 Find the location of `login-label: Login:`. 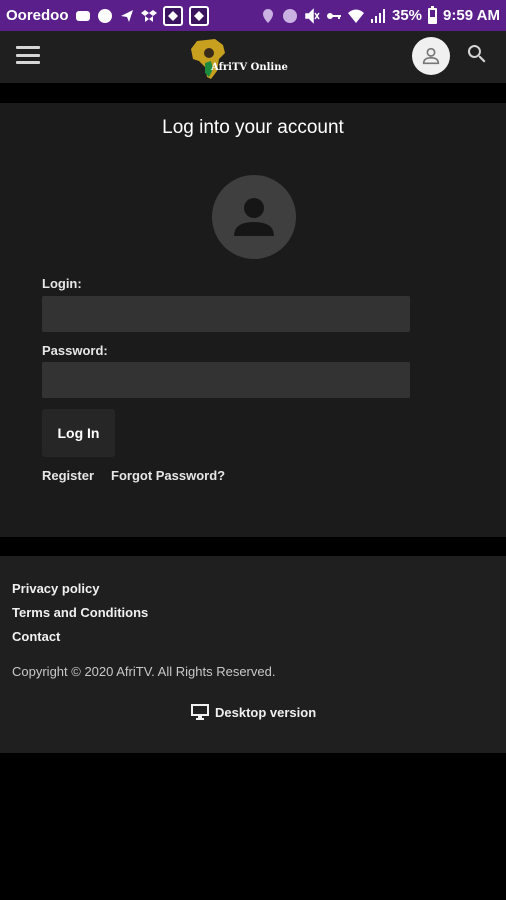

login-label: Login: is located at coordinates (62, 283).